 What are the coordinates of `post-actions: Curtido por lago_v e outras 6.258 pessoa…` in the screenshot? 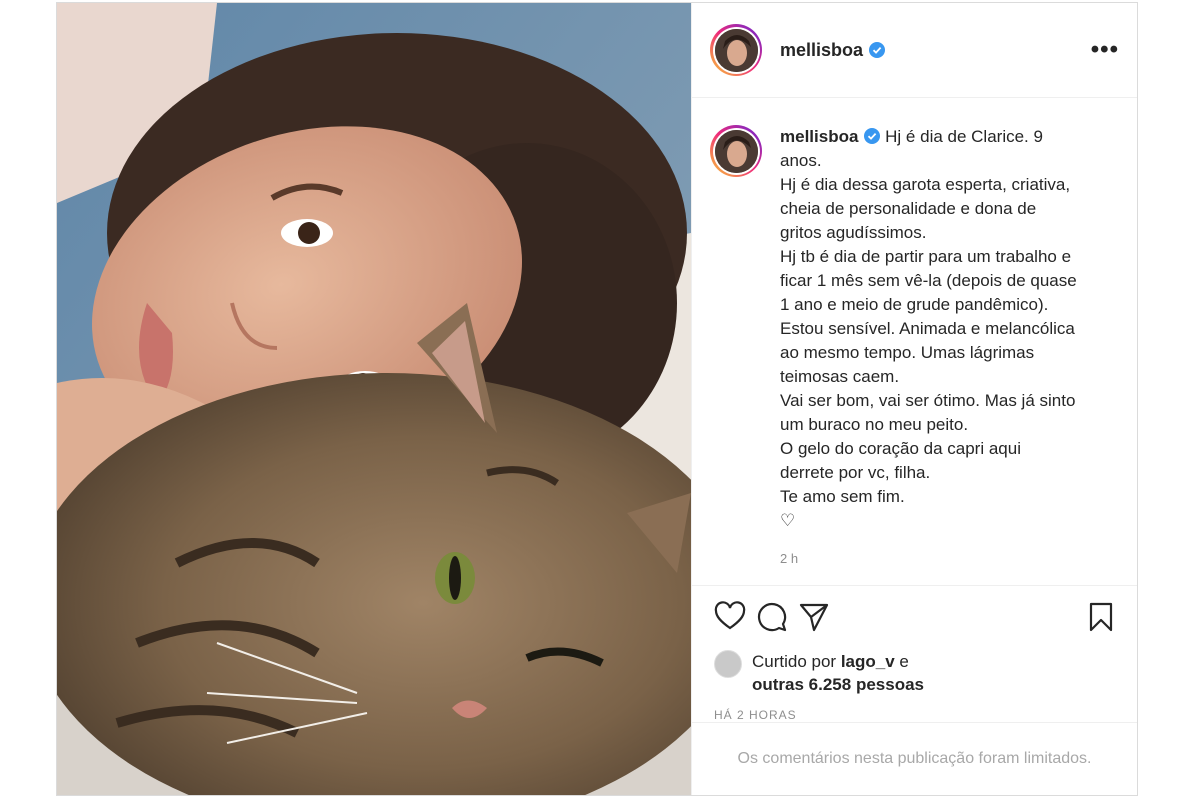 It's located at (914, 653).